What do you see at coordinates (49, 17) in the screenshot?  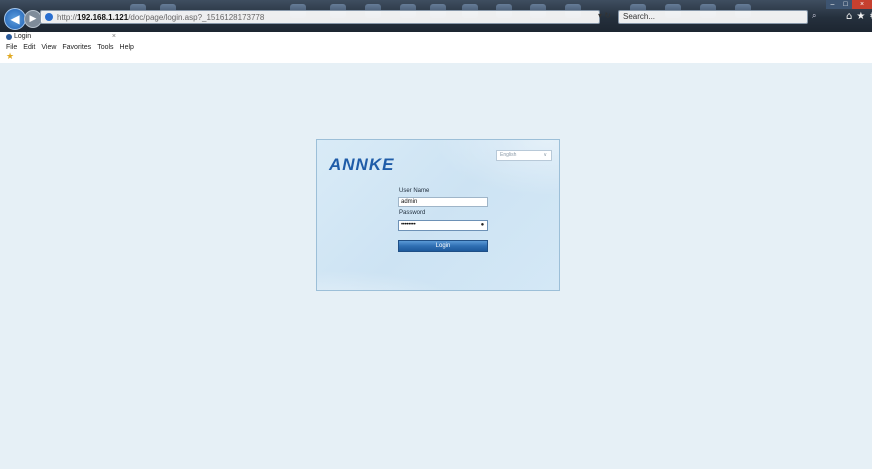 I see `globe-icon` at bounding box center [49, 17].